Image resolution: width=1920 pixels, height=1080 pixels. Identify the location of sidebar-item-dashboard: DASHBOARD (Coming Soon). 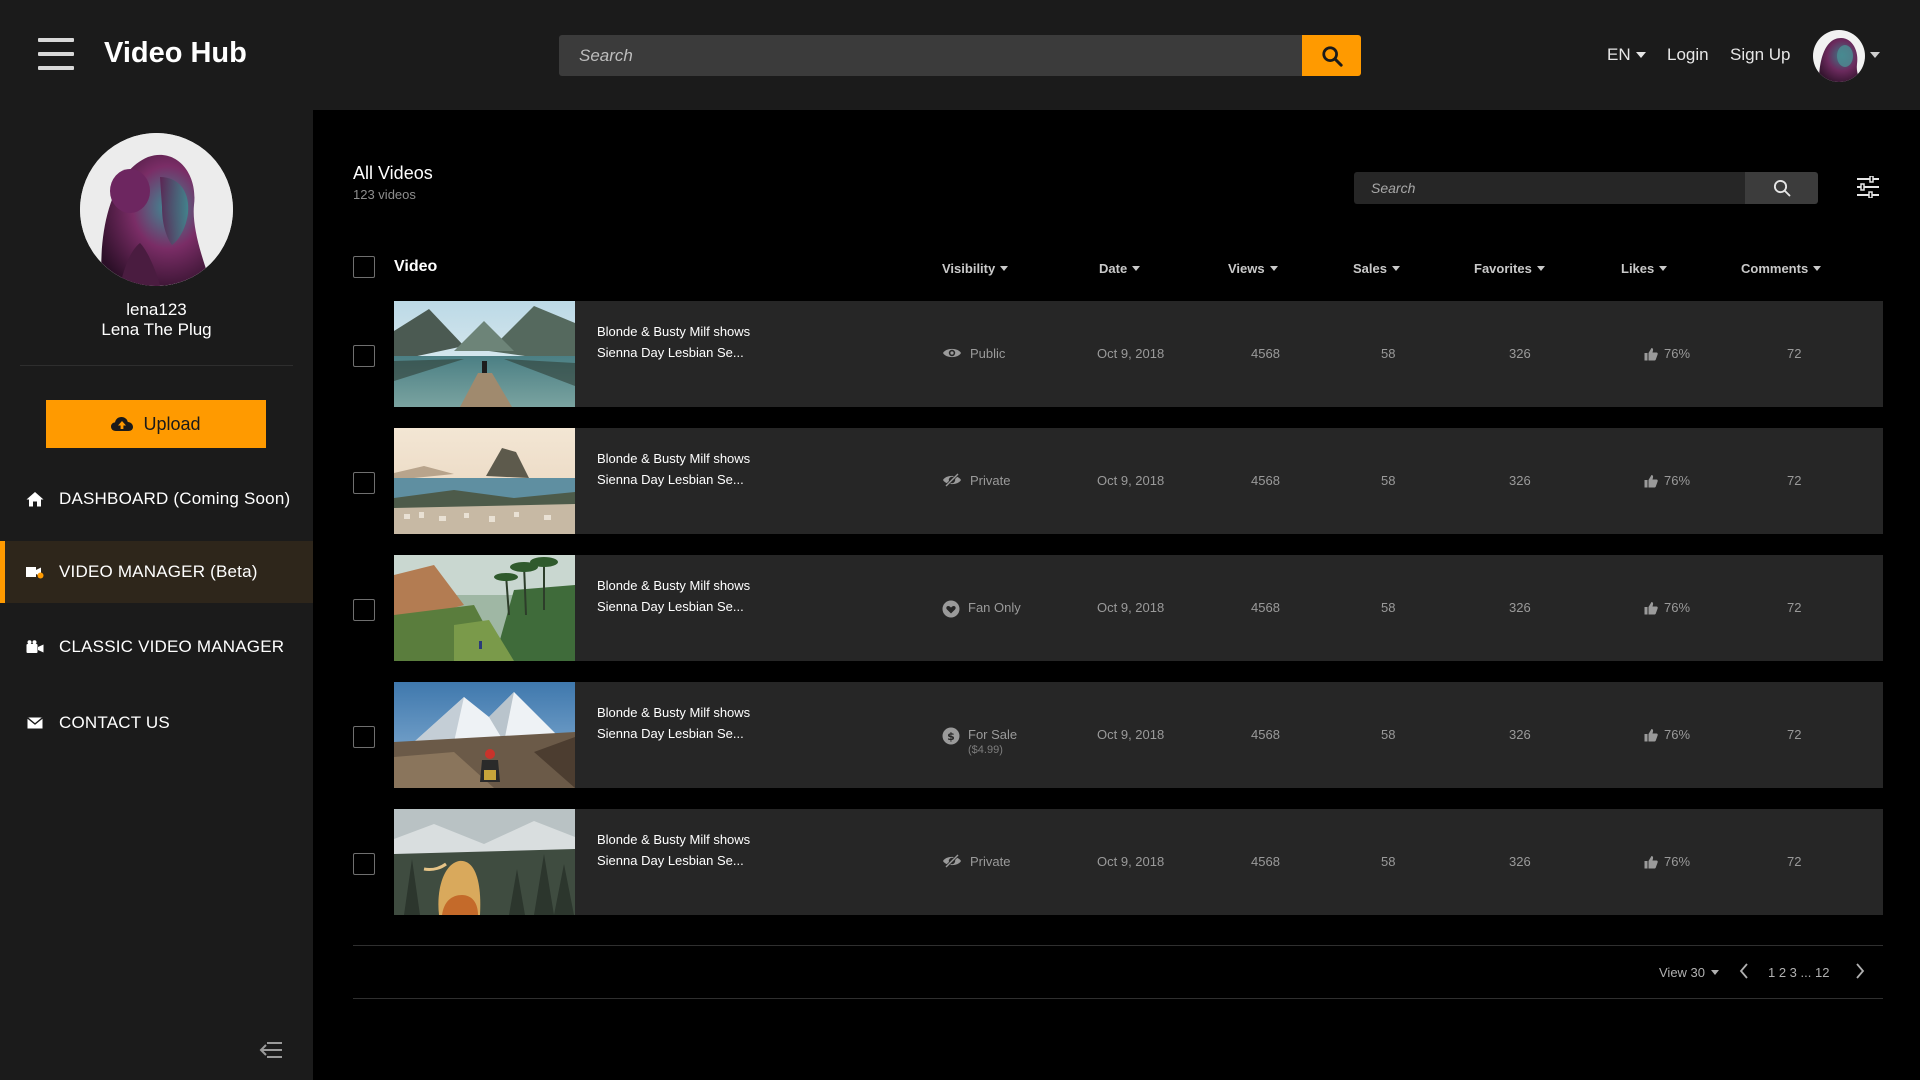
(156, 499).